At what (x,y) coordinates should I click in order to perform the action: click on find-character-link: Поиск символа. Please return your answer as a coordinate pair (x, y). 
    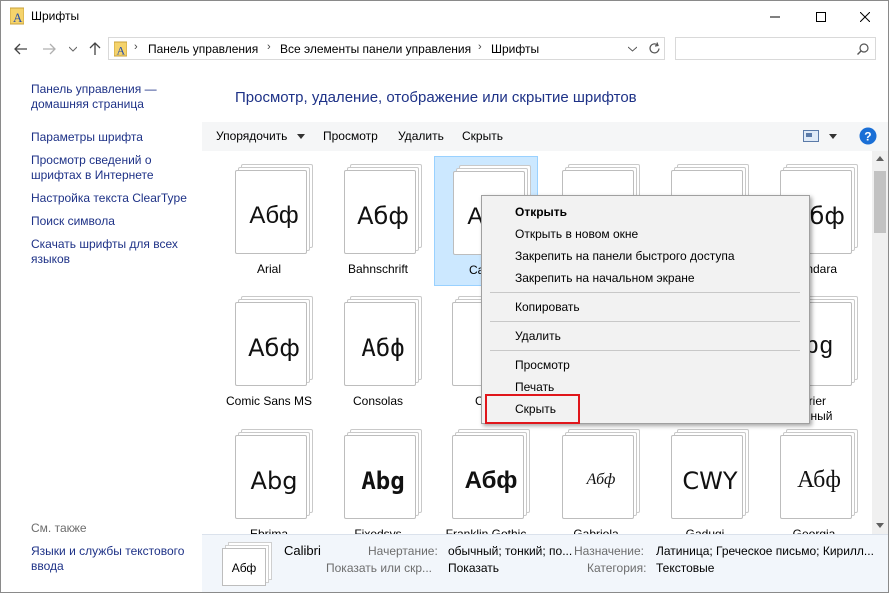
    Looking at the image, I should click on (116, 221).